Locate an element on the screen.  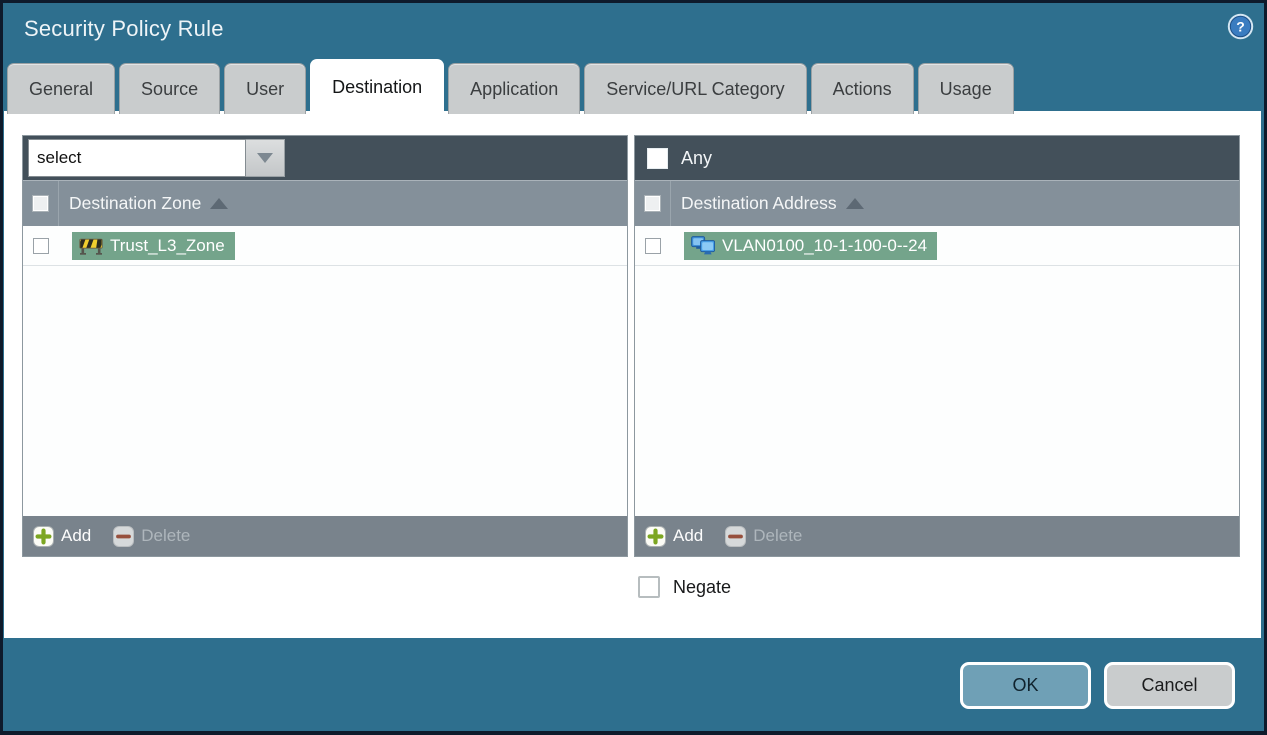
address-chip: VLAN0100_10-1-100-0--24 is located at coordinates (811, 245).